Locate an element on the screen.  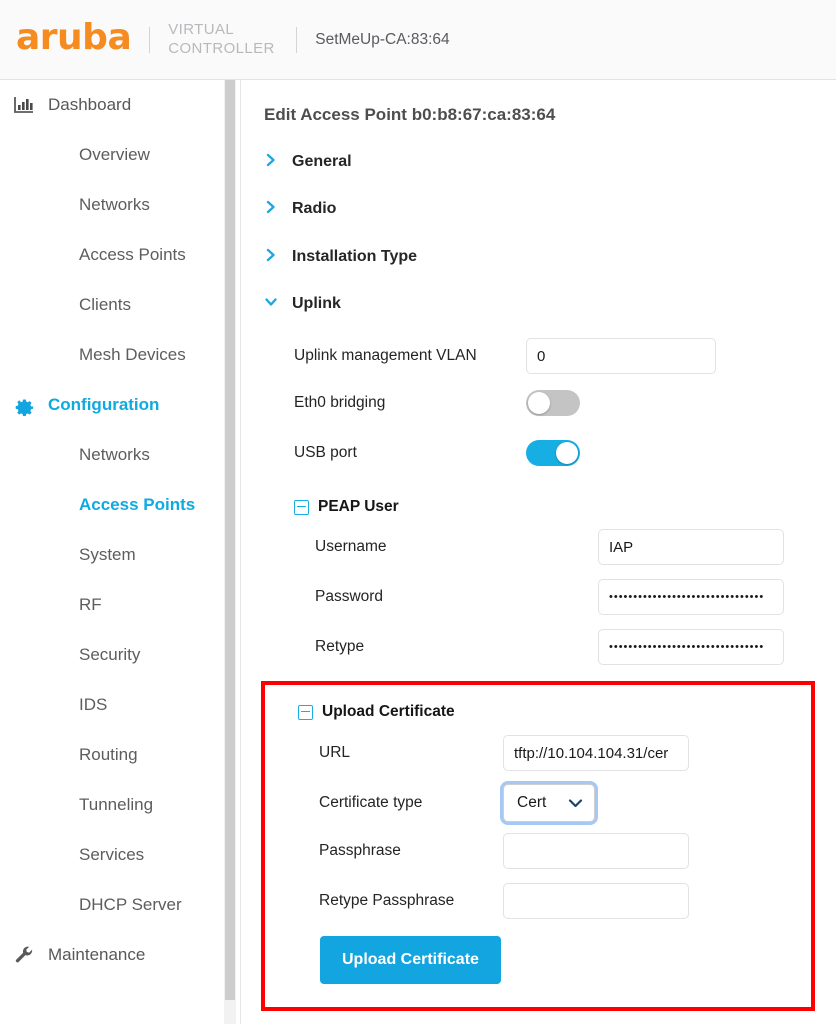
section-header-general: General is located at coordinates (308, 161).